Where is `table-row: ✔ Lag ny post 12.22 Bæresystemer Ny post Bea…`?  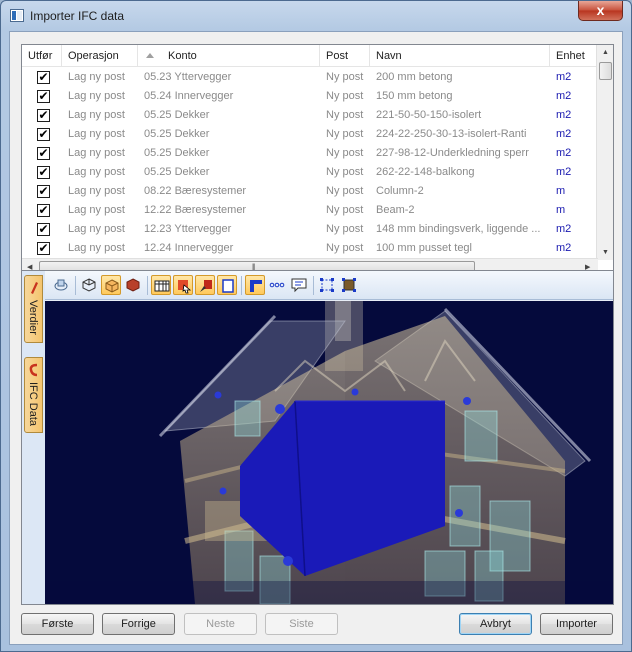 table-row: ✔ Lag ny post 12.22 Bæresystemer Ny post Bea… is located at coordinates (310, 210).